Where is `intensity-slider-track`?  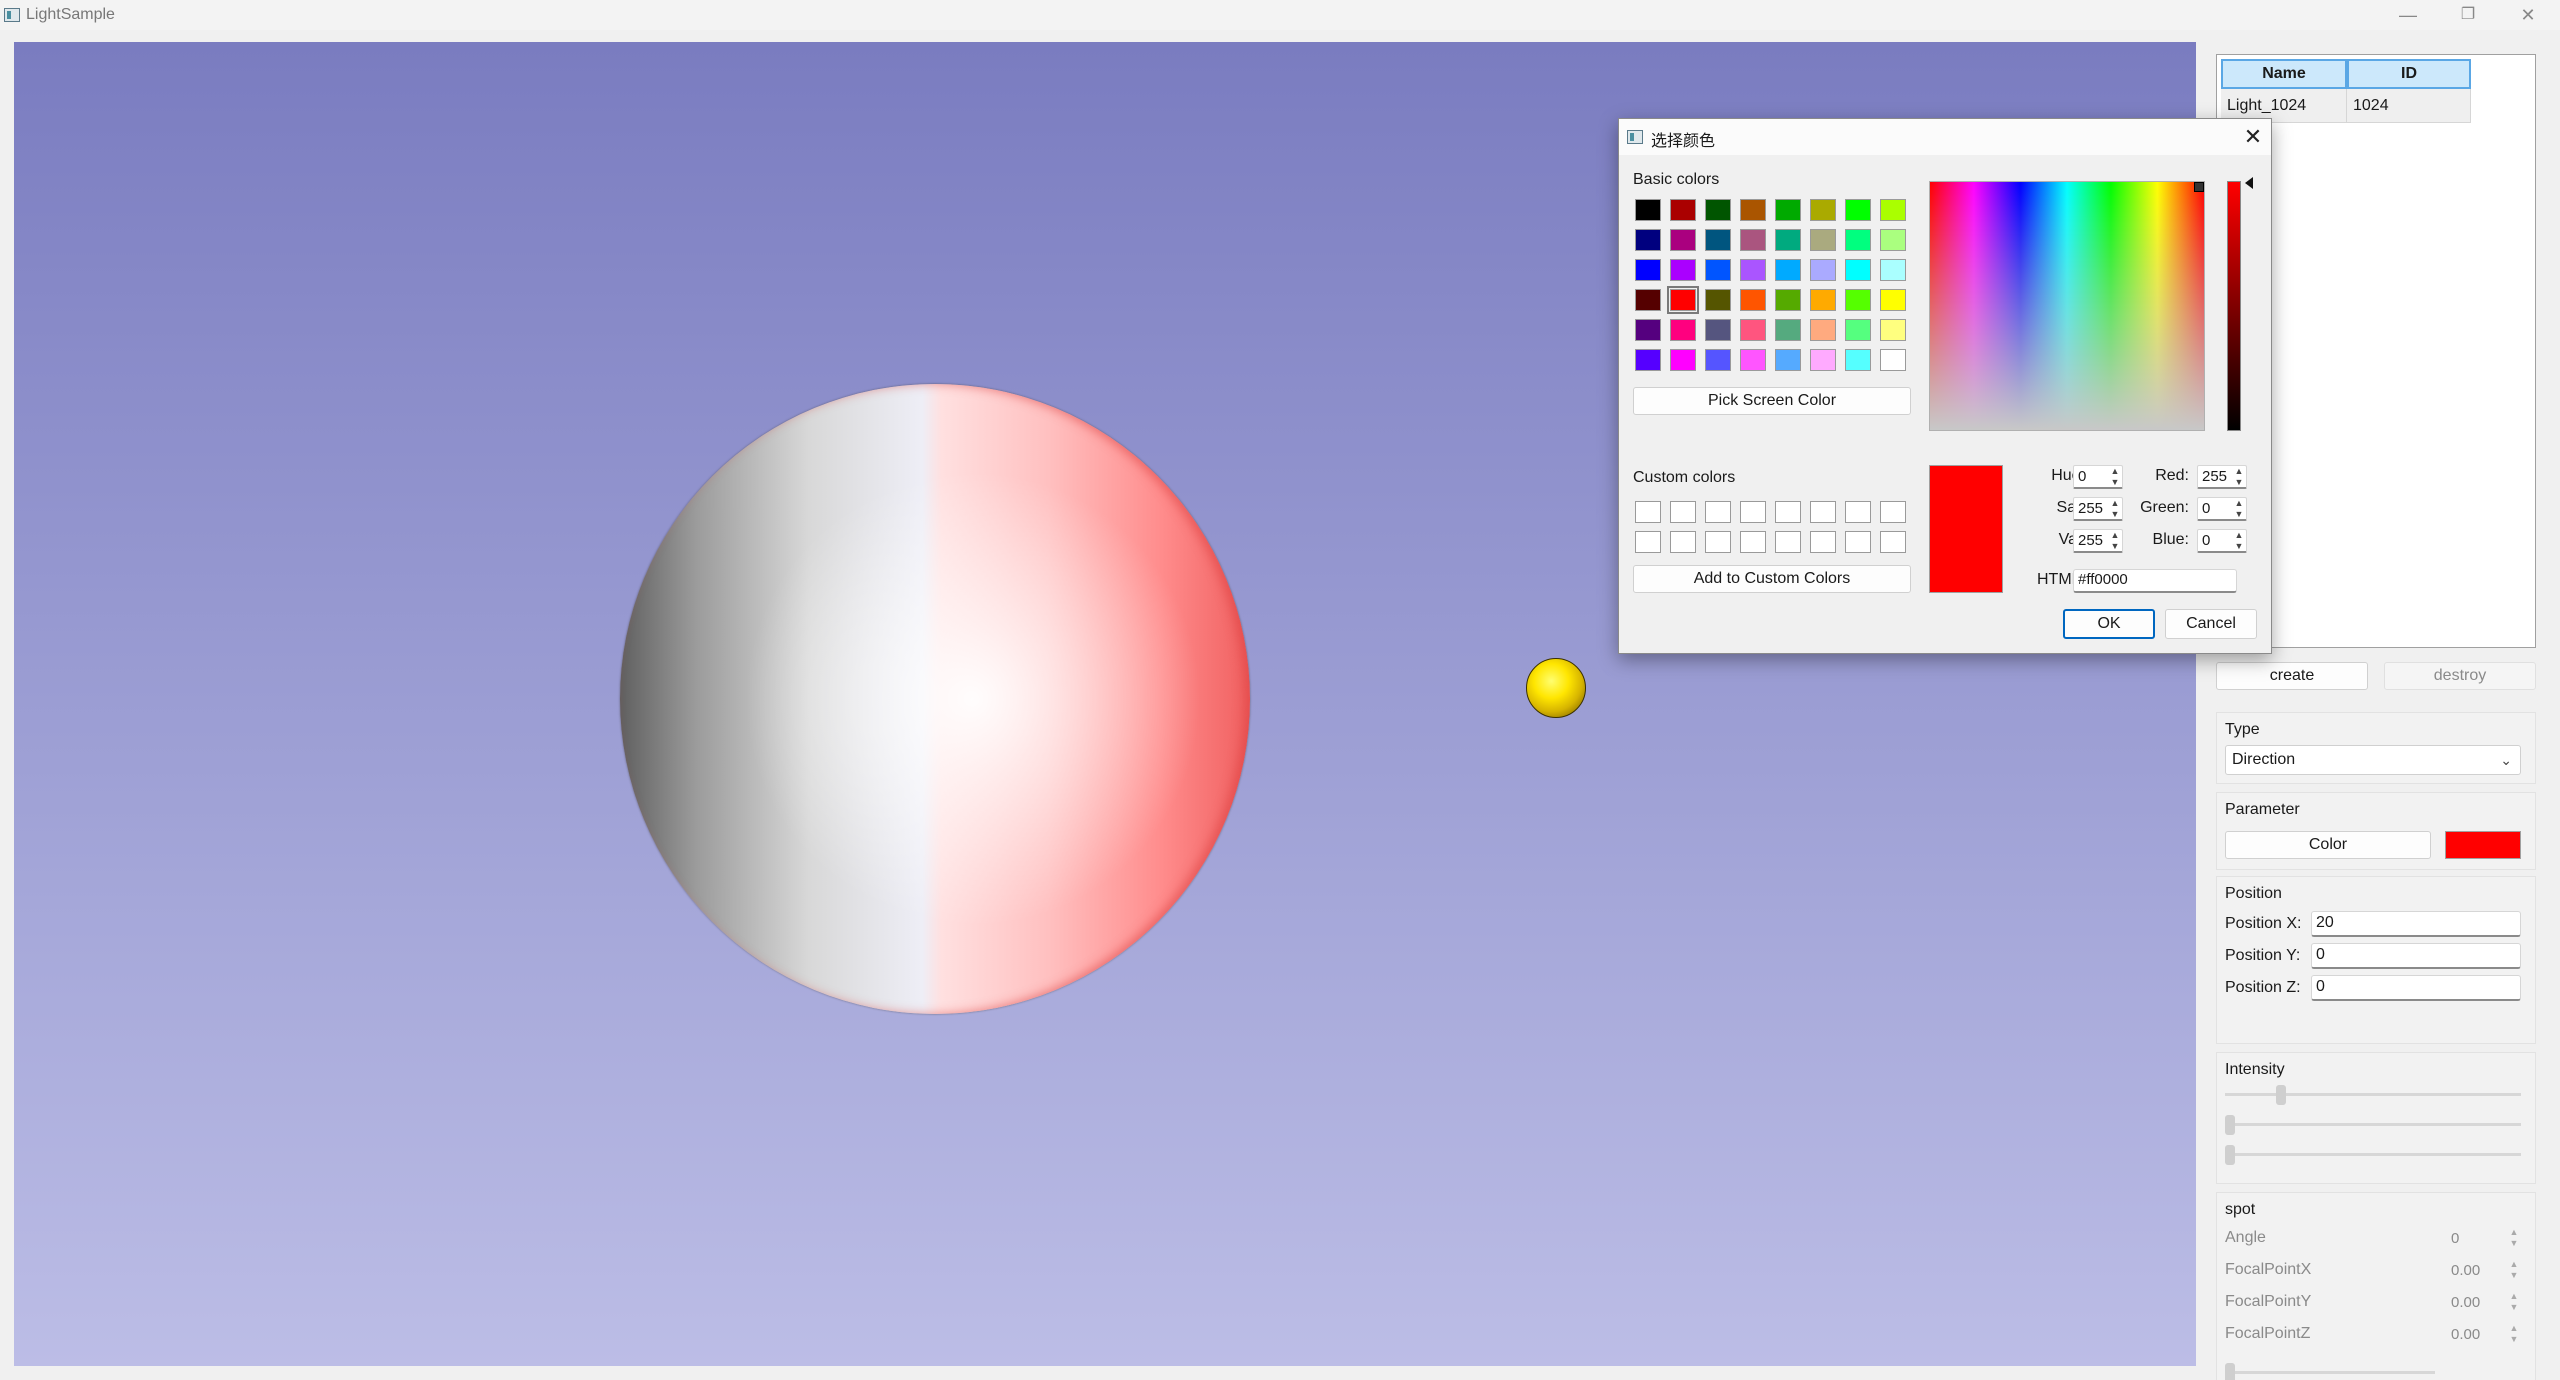 intensity-slider-track is located at coordinates (2373, 1094).